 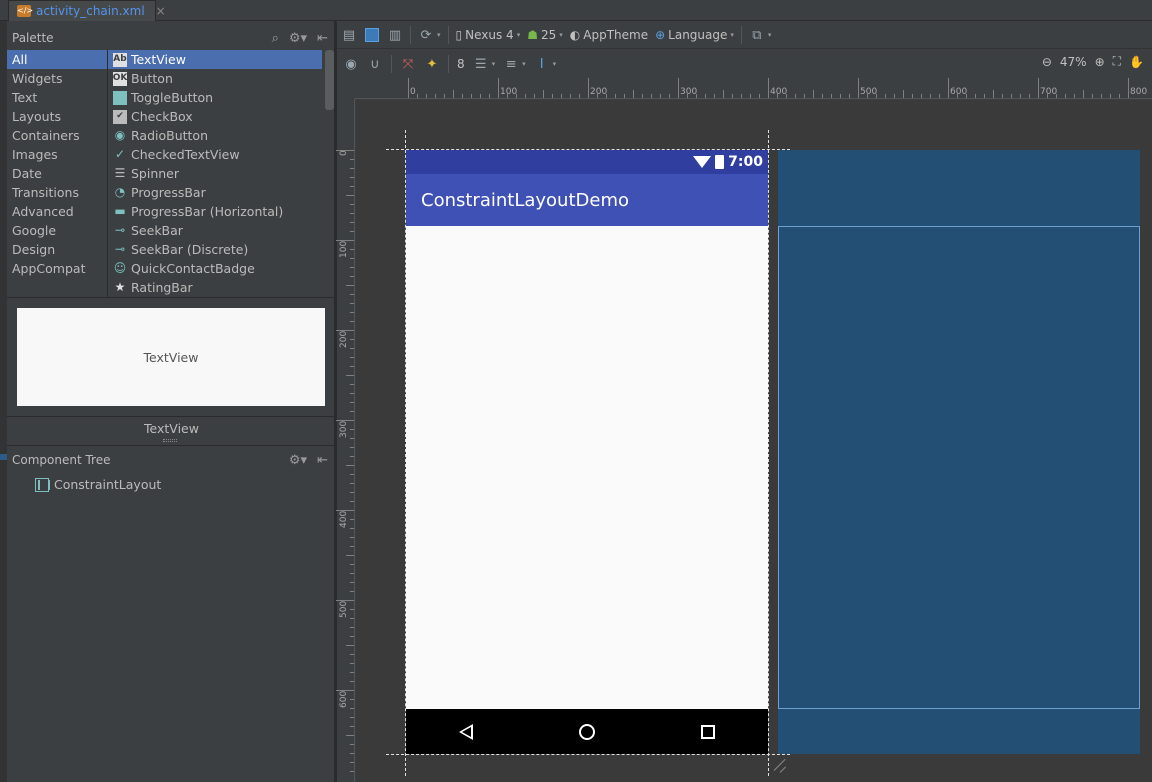 What do you see at coordinates (753, 88) in the screenshot?
I see `ruler-top: 0 100 200 300 400 500 600 700 800` at bounding box center [753, 88].